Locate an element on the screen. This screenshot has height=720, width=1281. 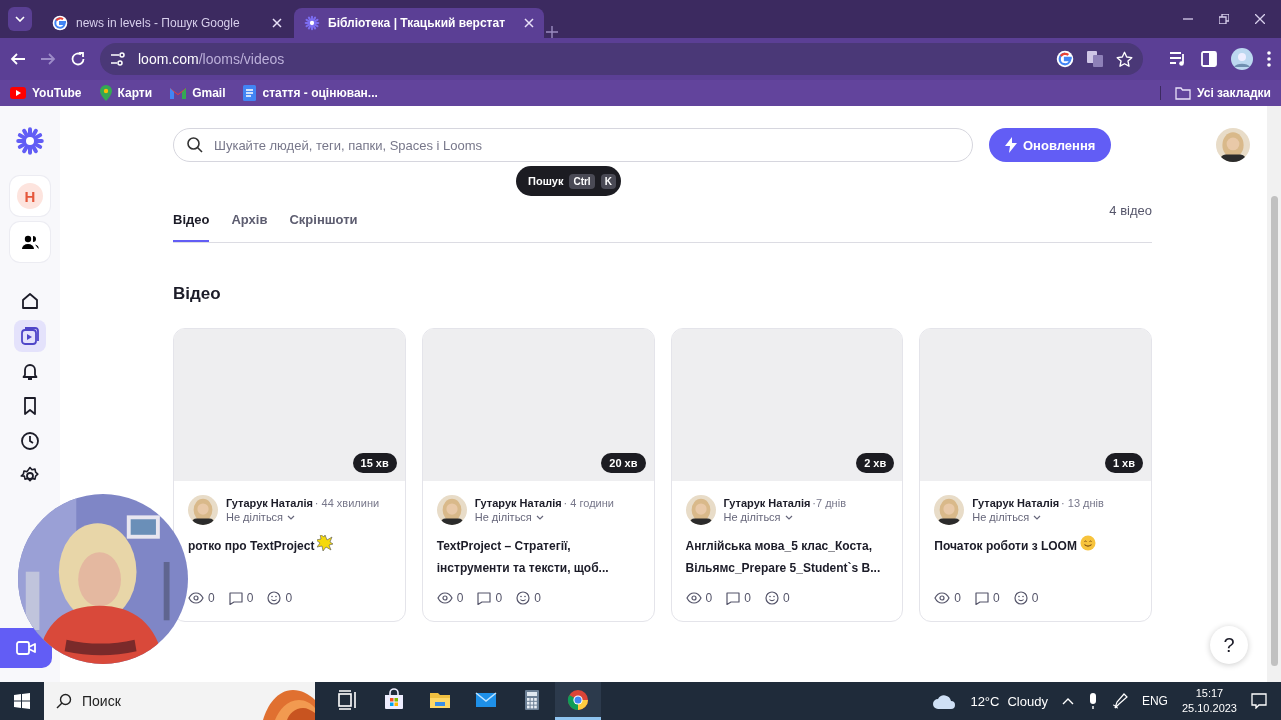
help-button: ? is located at coordinates (1229, 645).